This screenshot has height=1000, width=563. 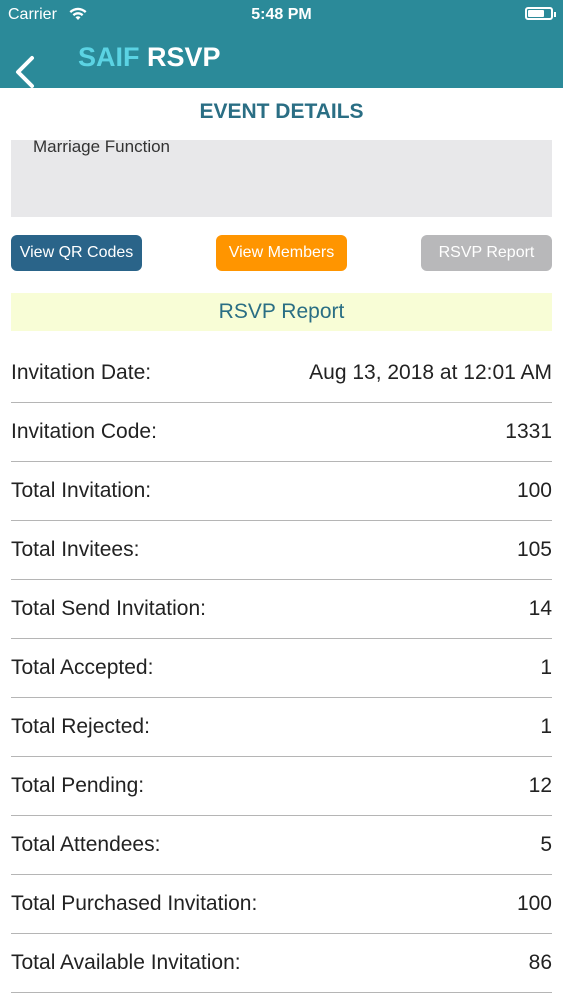 I want to click on report-row-total-invitees: Total Invitees: 105, so click(x=281, y=550).